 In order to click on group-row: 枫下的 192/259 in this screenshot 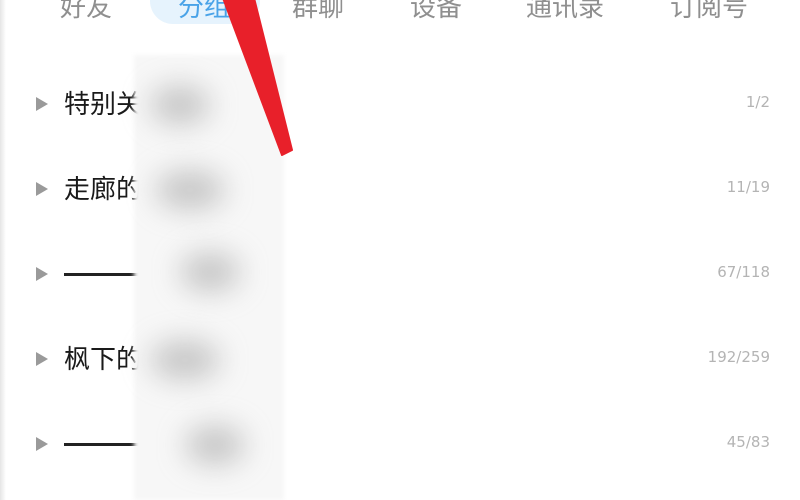, I will do `click(400, 360)`.